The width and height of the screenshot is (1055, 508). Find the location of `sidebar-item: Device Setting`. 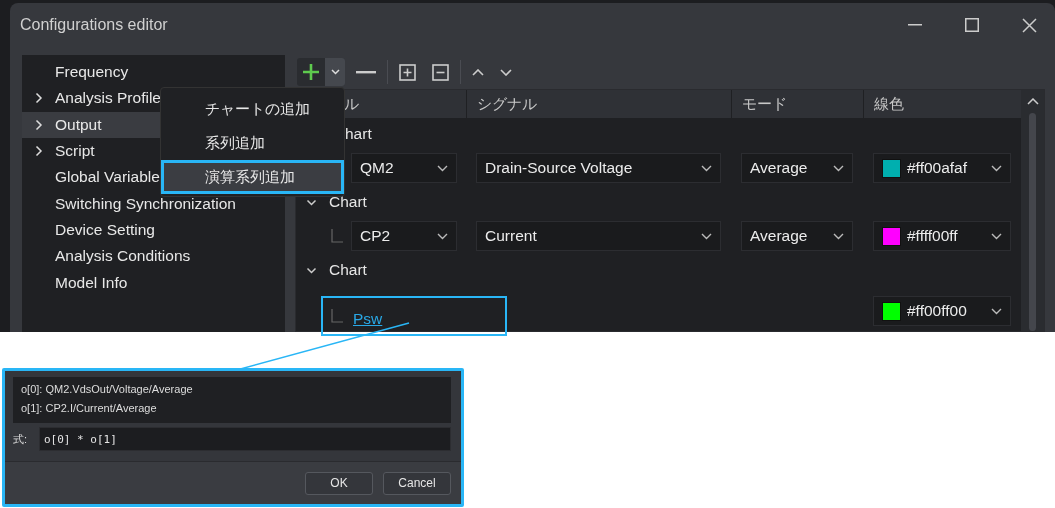

sidebar-item: Device Setting is located at coordinates (153, 230).